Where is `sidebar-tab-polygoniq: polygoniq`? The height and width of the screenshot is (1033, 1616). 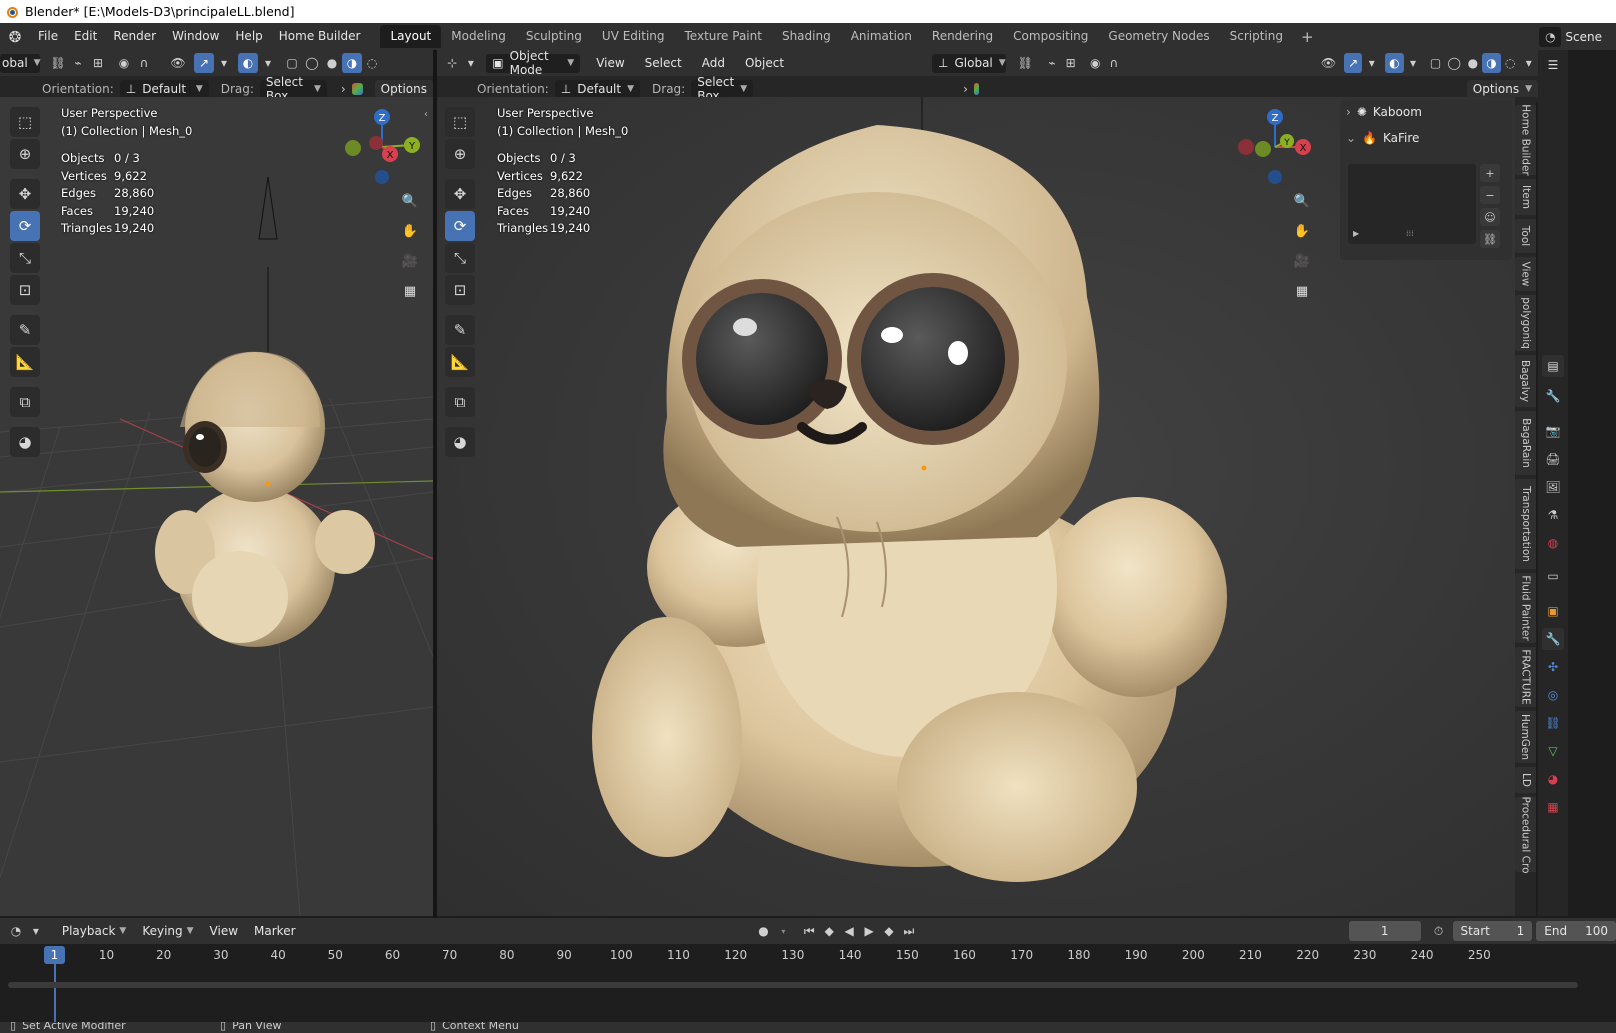 sidebar-tab-polygoniq: polygoniq is located at coordinates (1525, 323).